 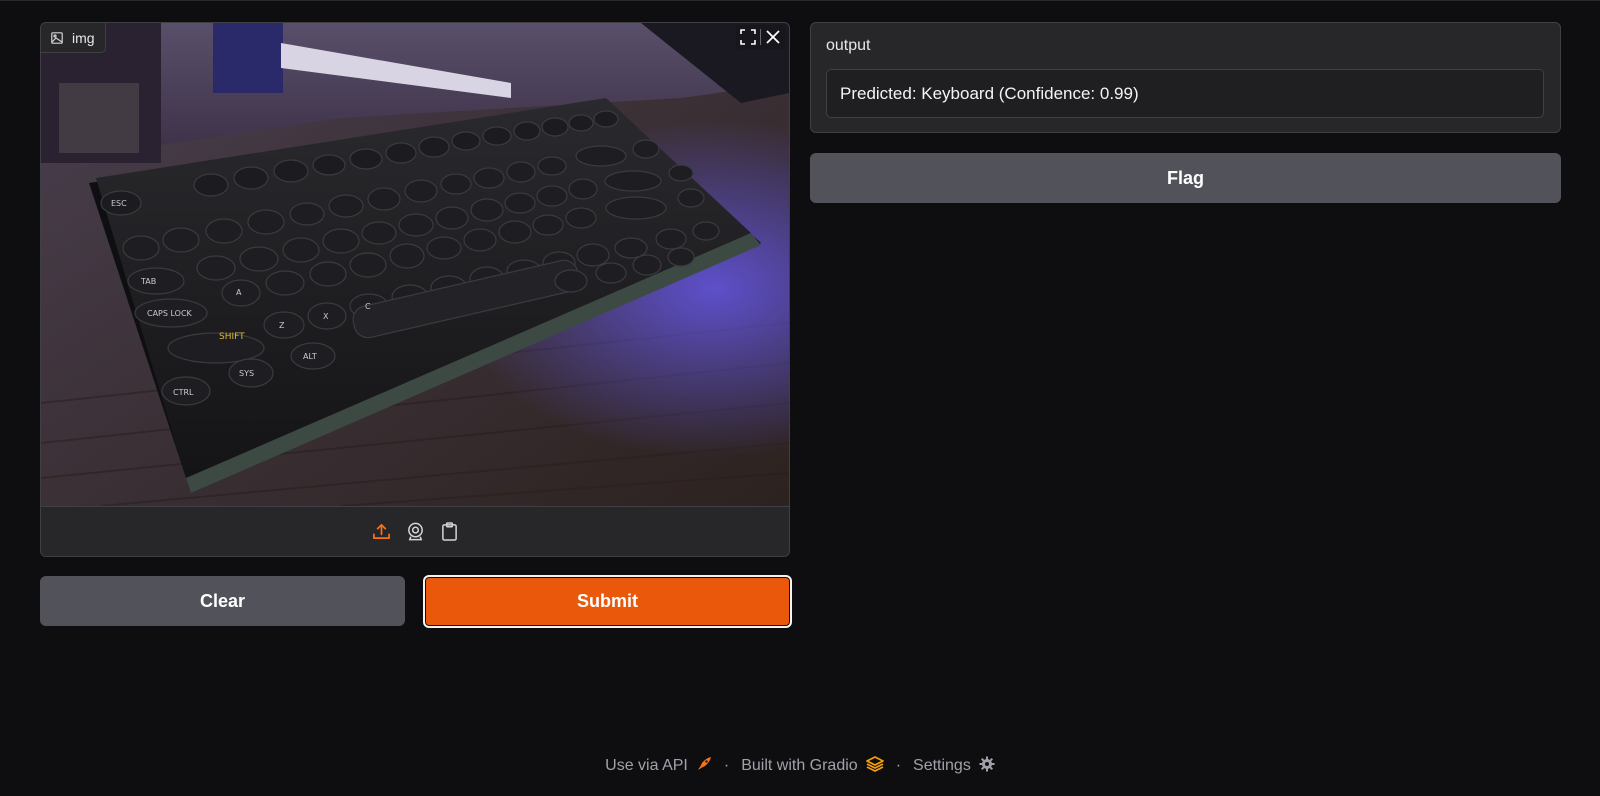 I want to click on submit-button: Submit, so click(x=607, y=601).